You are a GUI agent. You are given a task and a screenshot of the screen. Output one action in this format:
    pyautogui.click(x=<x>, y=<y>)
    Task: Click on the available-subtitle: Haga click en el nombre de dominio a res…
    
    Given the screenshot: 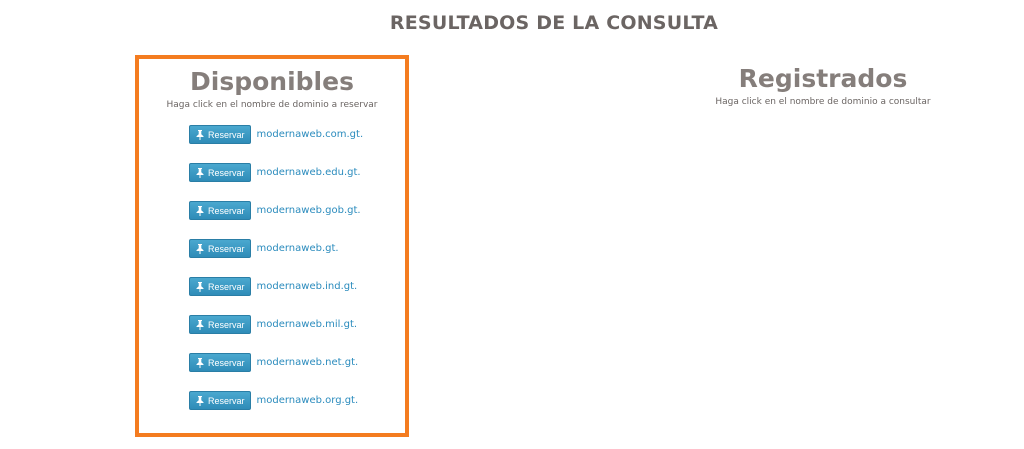 What is the action you would take?
    pyautogui.click(x=272, y=105)
    